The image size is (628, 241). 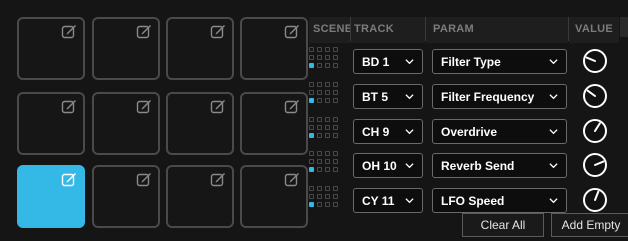 I want to click on param-dropdown: Filter Frequency, so click(x=499, y=96).